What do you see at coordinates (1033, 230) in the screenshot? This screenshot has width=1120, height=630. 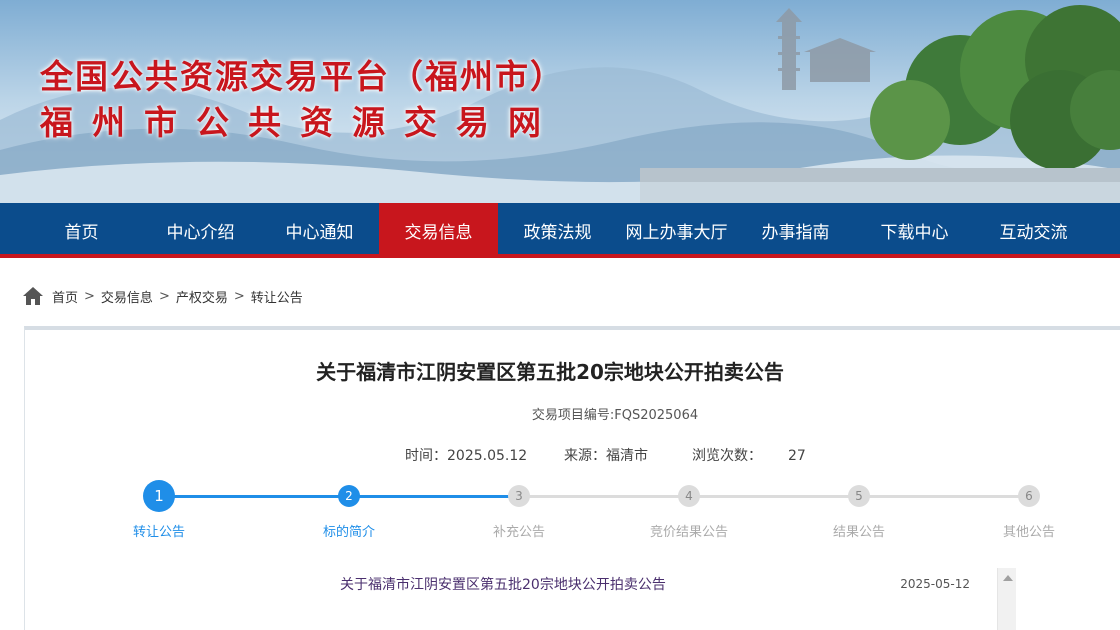 I see `nav-item-interact: 互动交流` at bounding box center [1033, 230].